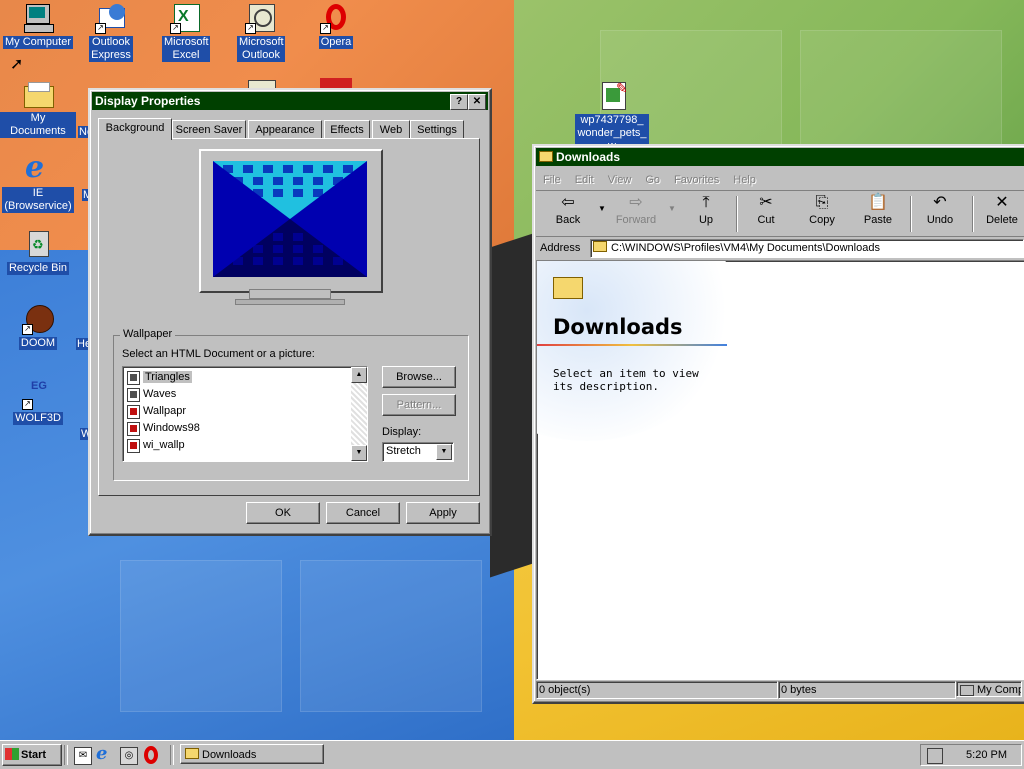  What do you see at coordinates (283, 513) in the screenshot?
I see `ok-button: OK` at bounding box center [283, 513].